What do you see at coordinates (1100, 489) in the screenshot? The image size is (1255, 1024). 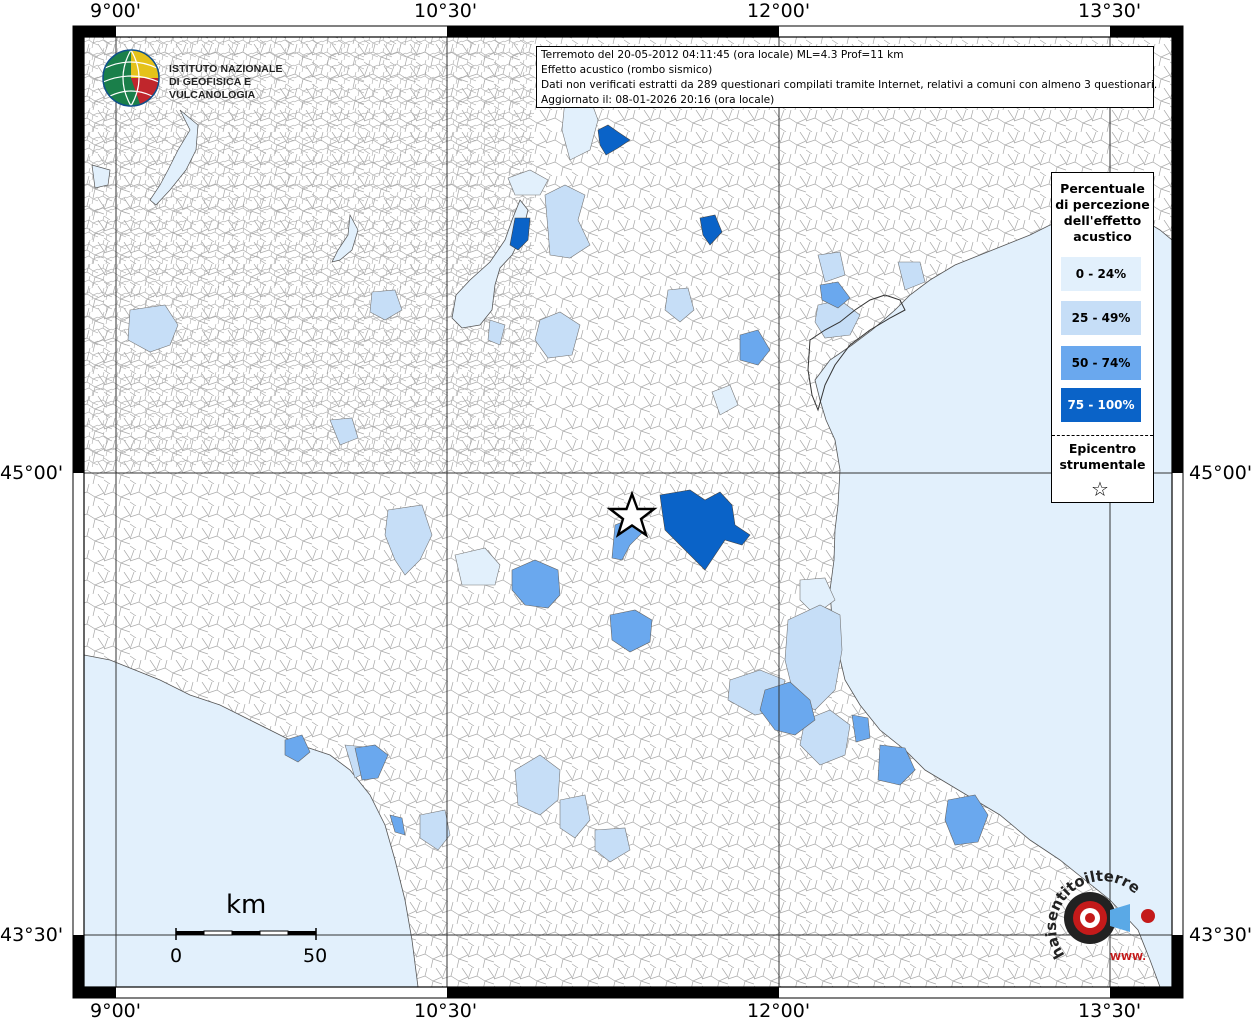 I see `epicenter-star-icon: ☆` at bounding box center [1100, 489].